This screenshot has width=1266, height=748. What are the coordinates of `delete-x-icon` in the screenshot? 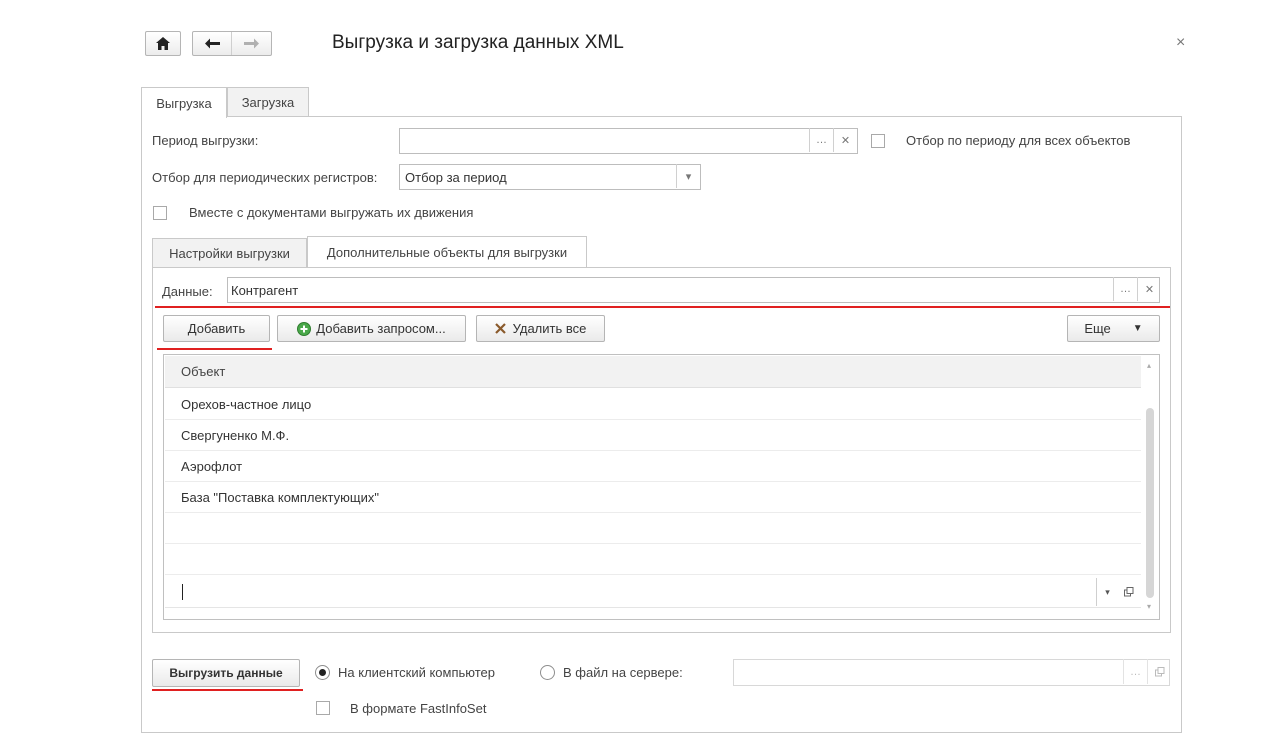 It's located at (500, 328).